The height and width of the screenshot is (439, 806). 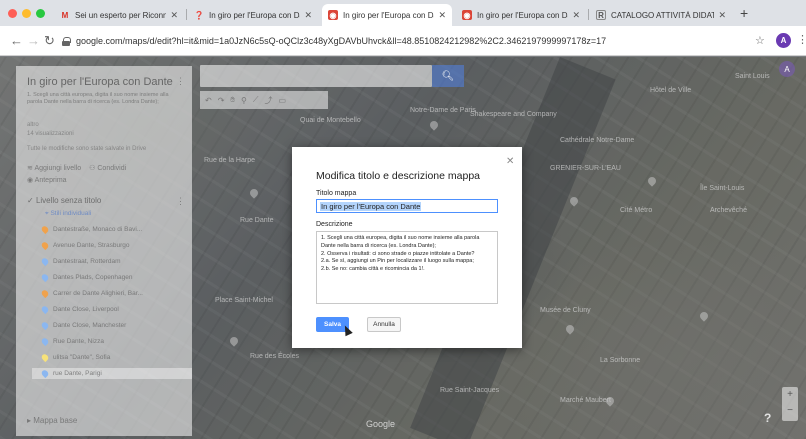 I want to click on preview-button: ◉ Anteprima, so click(x=47, y=180).